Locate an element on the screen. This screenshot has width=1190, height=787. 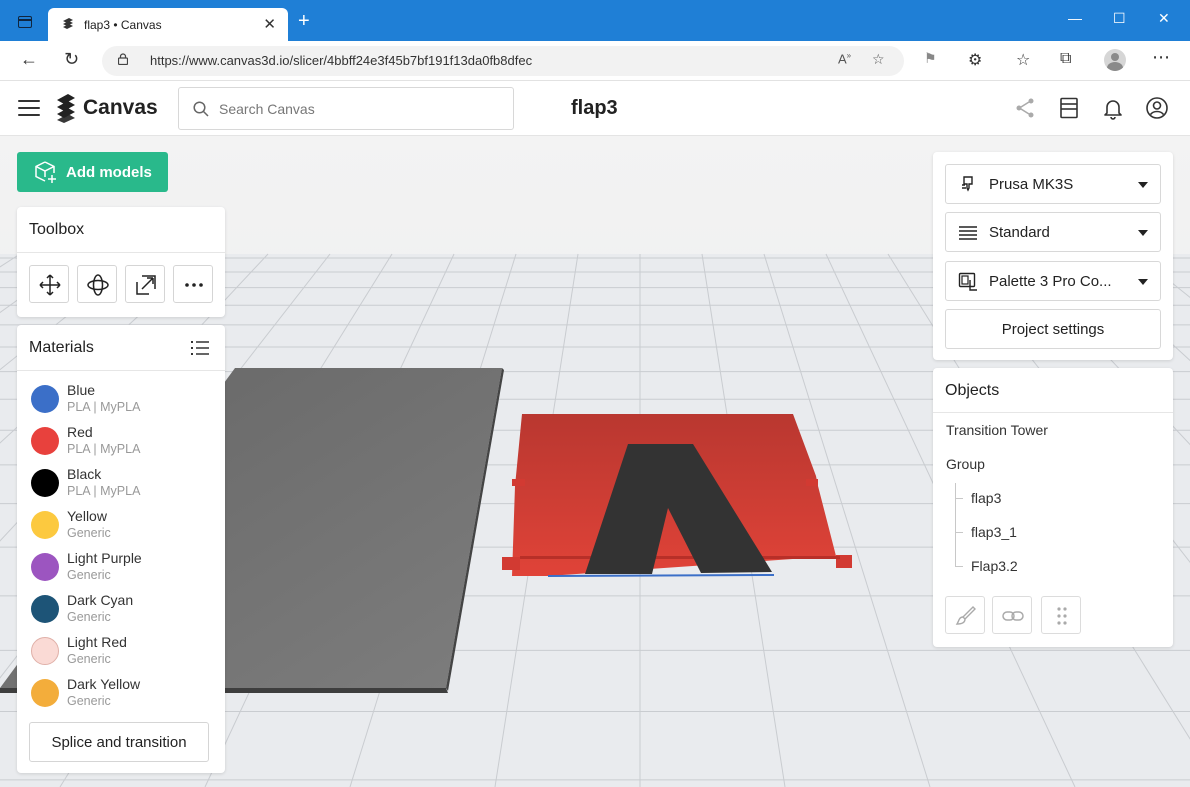
rotate-tool-button is located at coordinates (97, 284).